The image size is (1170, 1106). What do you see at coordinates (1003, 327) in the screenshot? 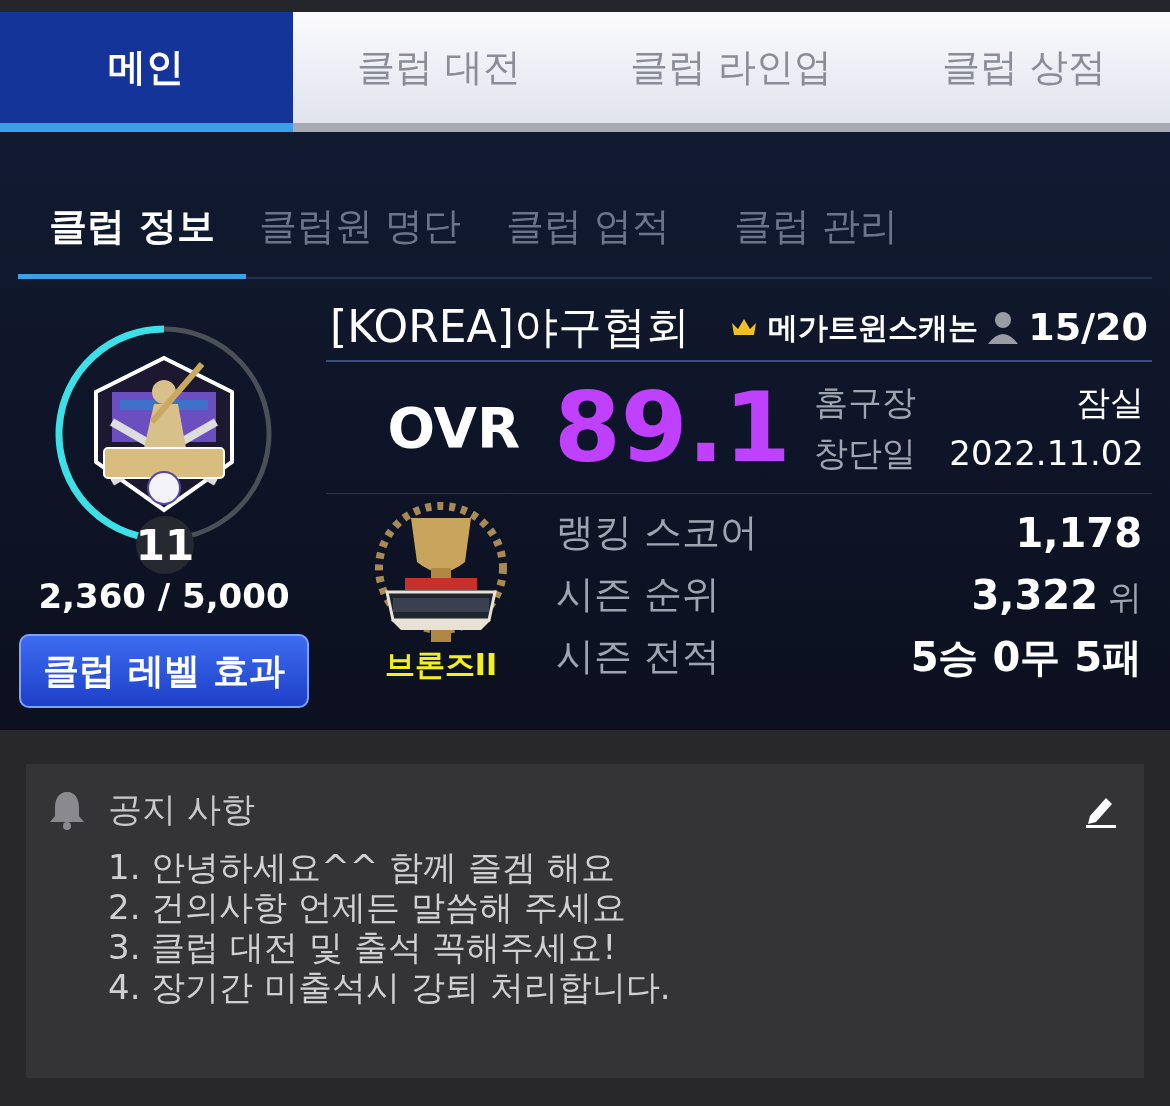
I see `person-icon` at bounding box center [1003, 327].